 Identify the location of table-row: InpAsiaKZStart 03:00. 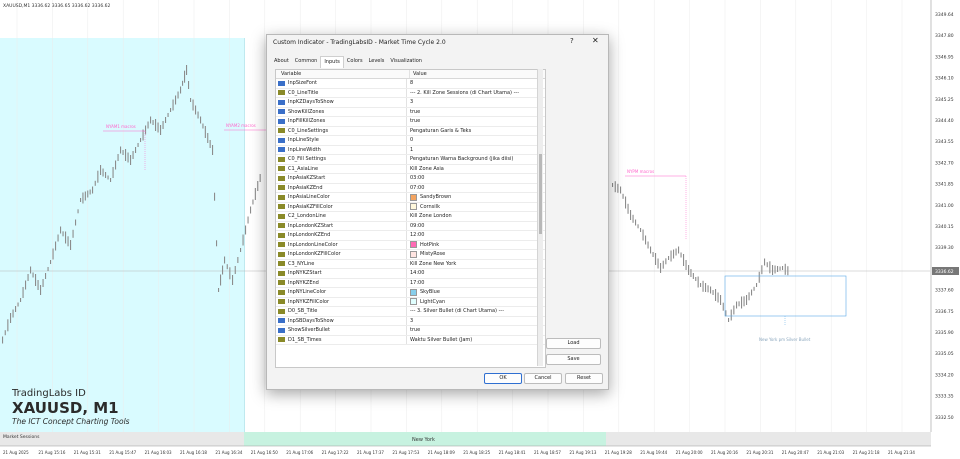
(410, 179).